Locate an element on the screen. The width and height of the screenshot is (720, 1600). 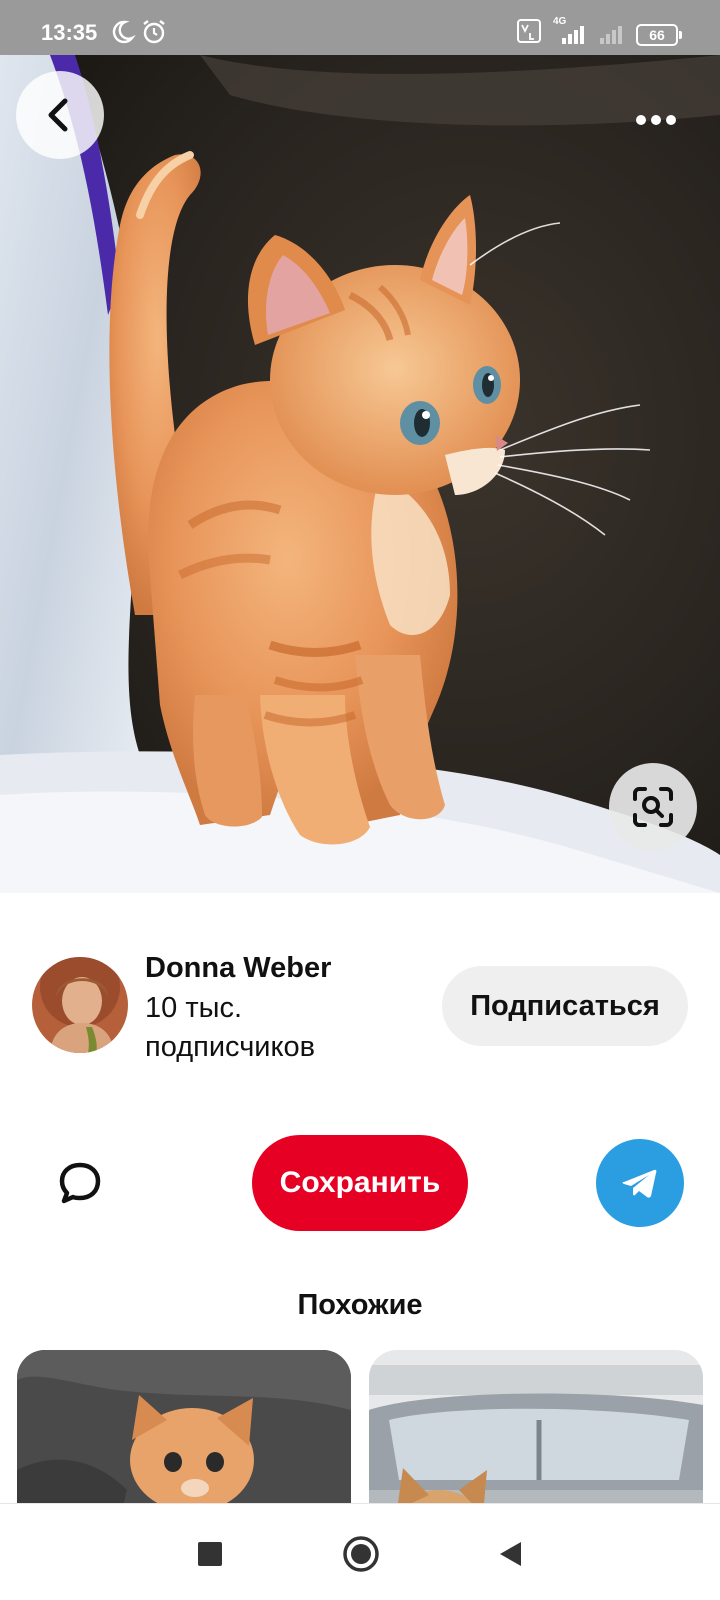
alarm-icon is located at coordinates (154, 32).